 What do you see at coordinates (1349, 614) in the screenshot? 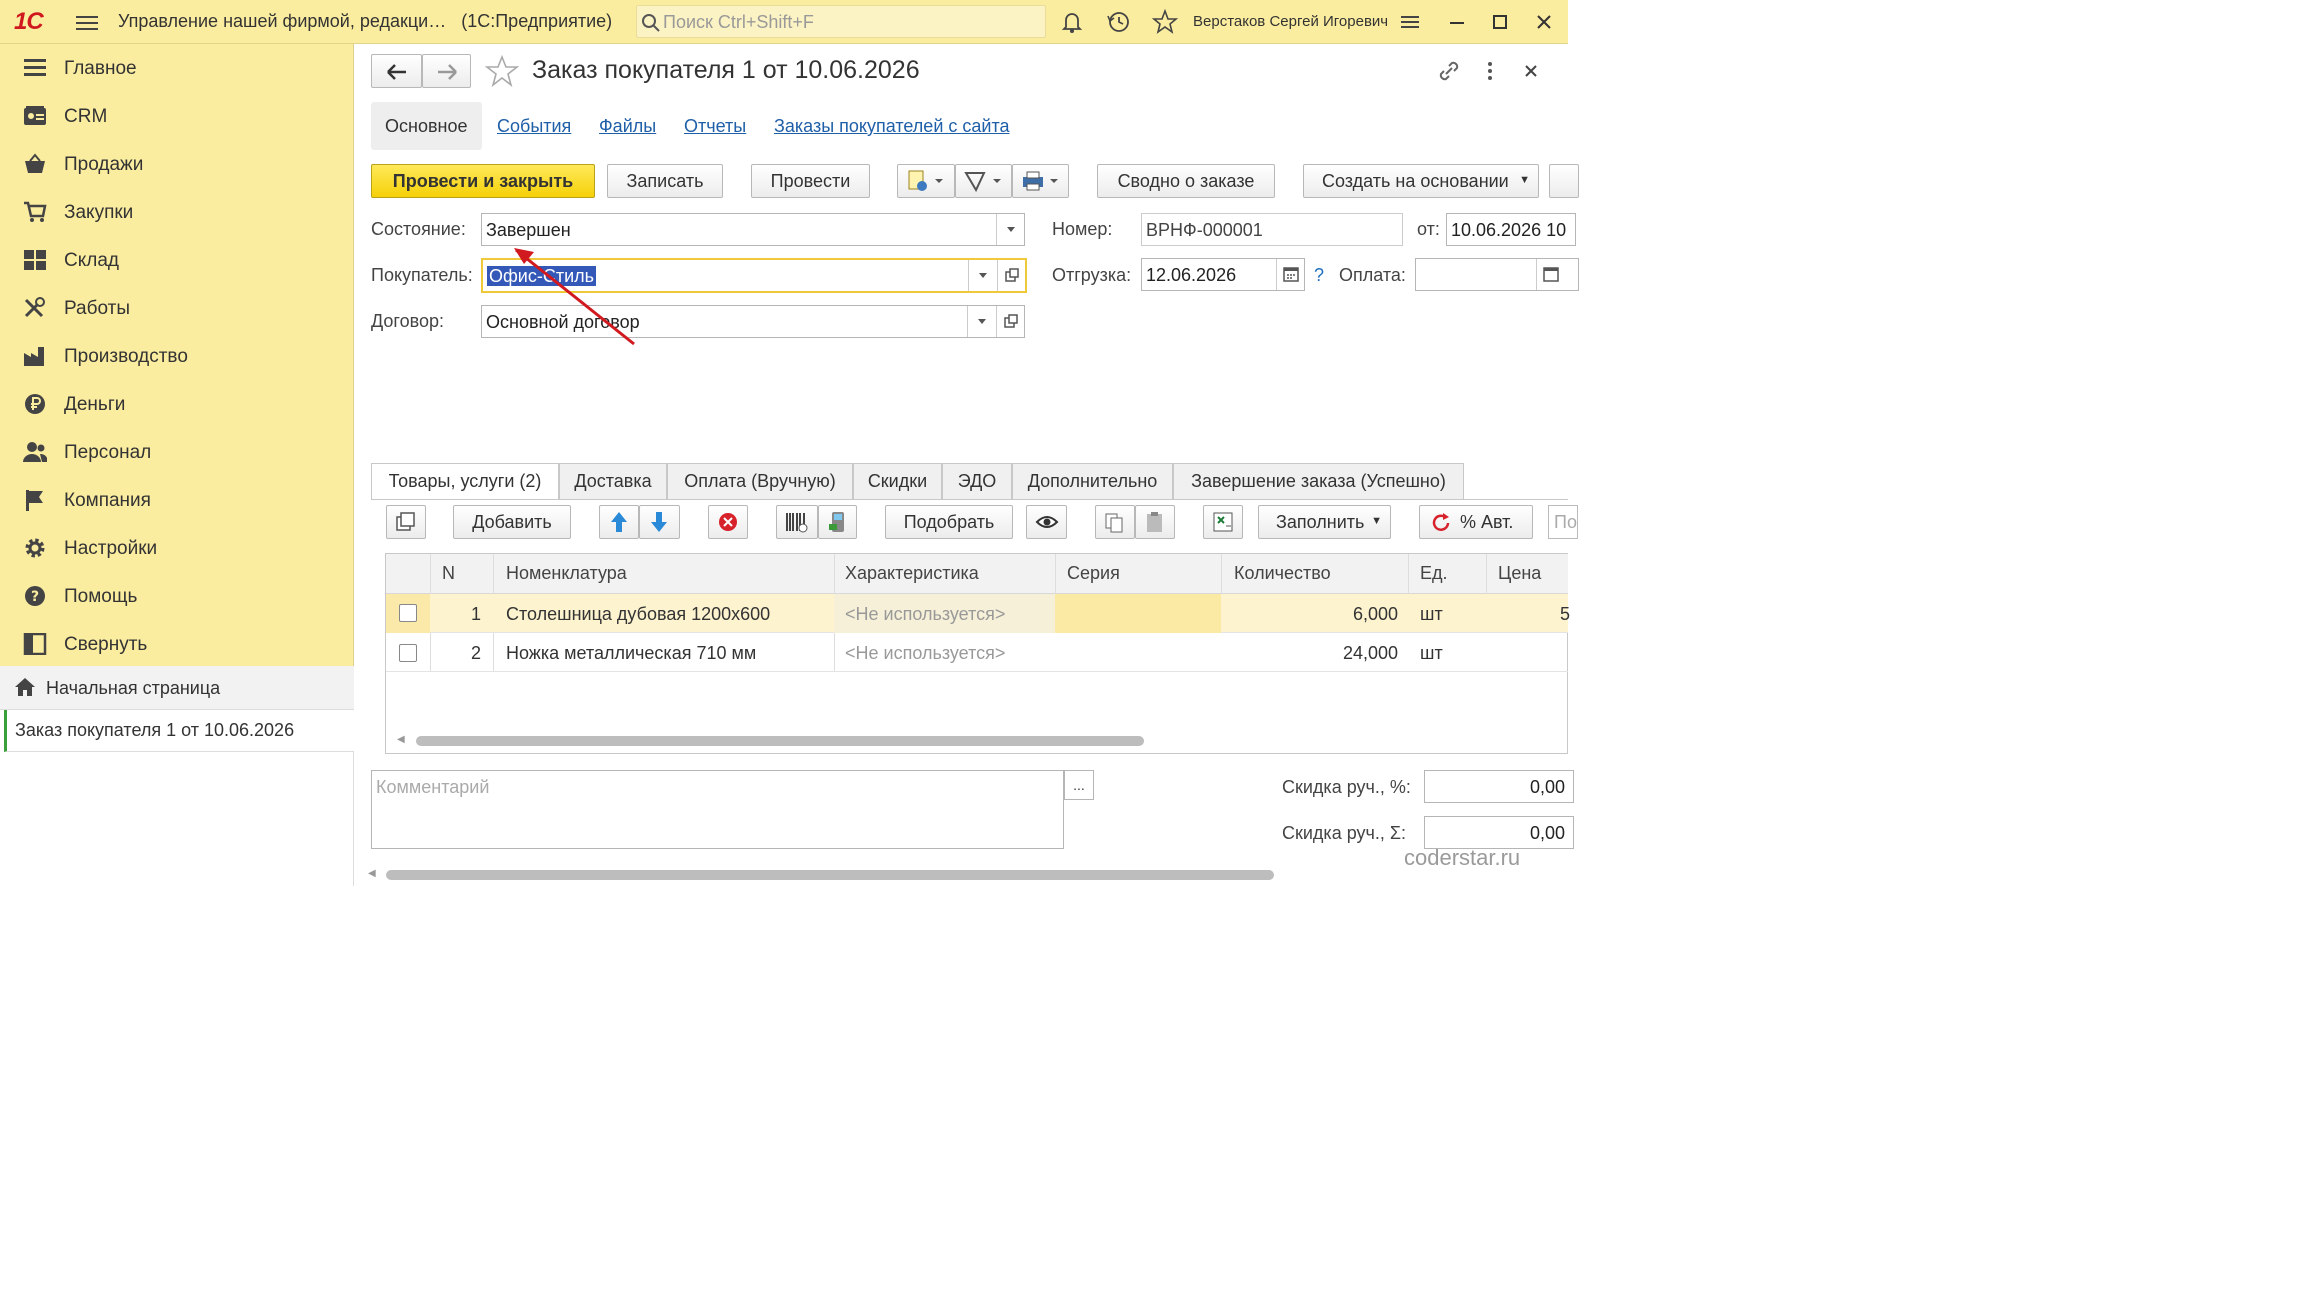
I see `row-quantity: 6,000` at bounding box center [1349, 614].